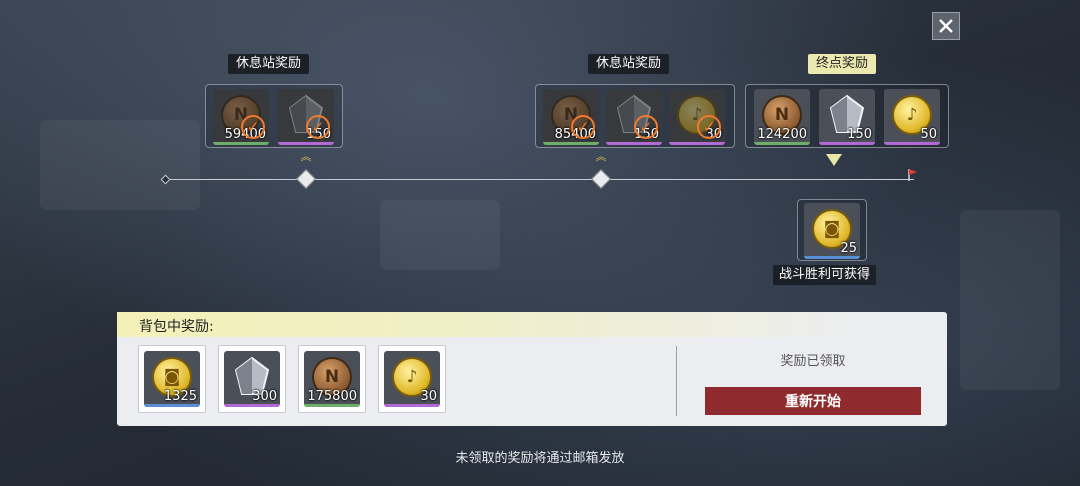 Image resolution: width=1080 pixels, height=486 pixels. Describe the element at coordinates (676, 381) in the screenshot. I see `divider` at that location.